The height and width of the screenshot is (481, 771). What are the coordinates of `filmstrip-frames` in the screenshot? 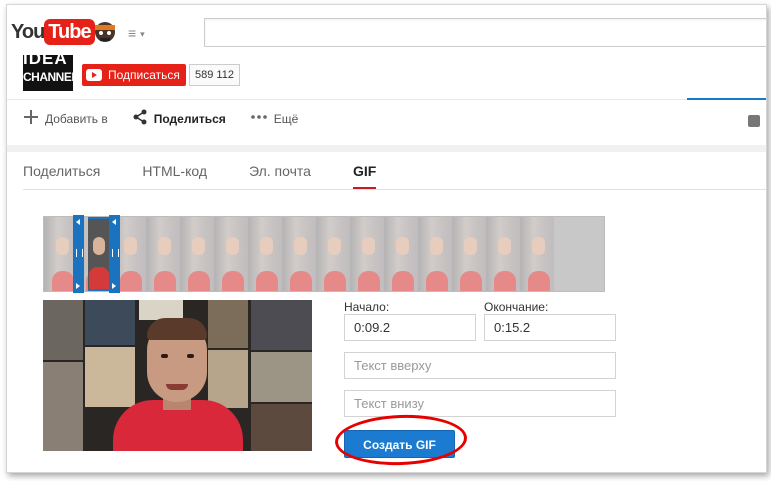 It's located at (299, 254).